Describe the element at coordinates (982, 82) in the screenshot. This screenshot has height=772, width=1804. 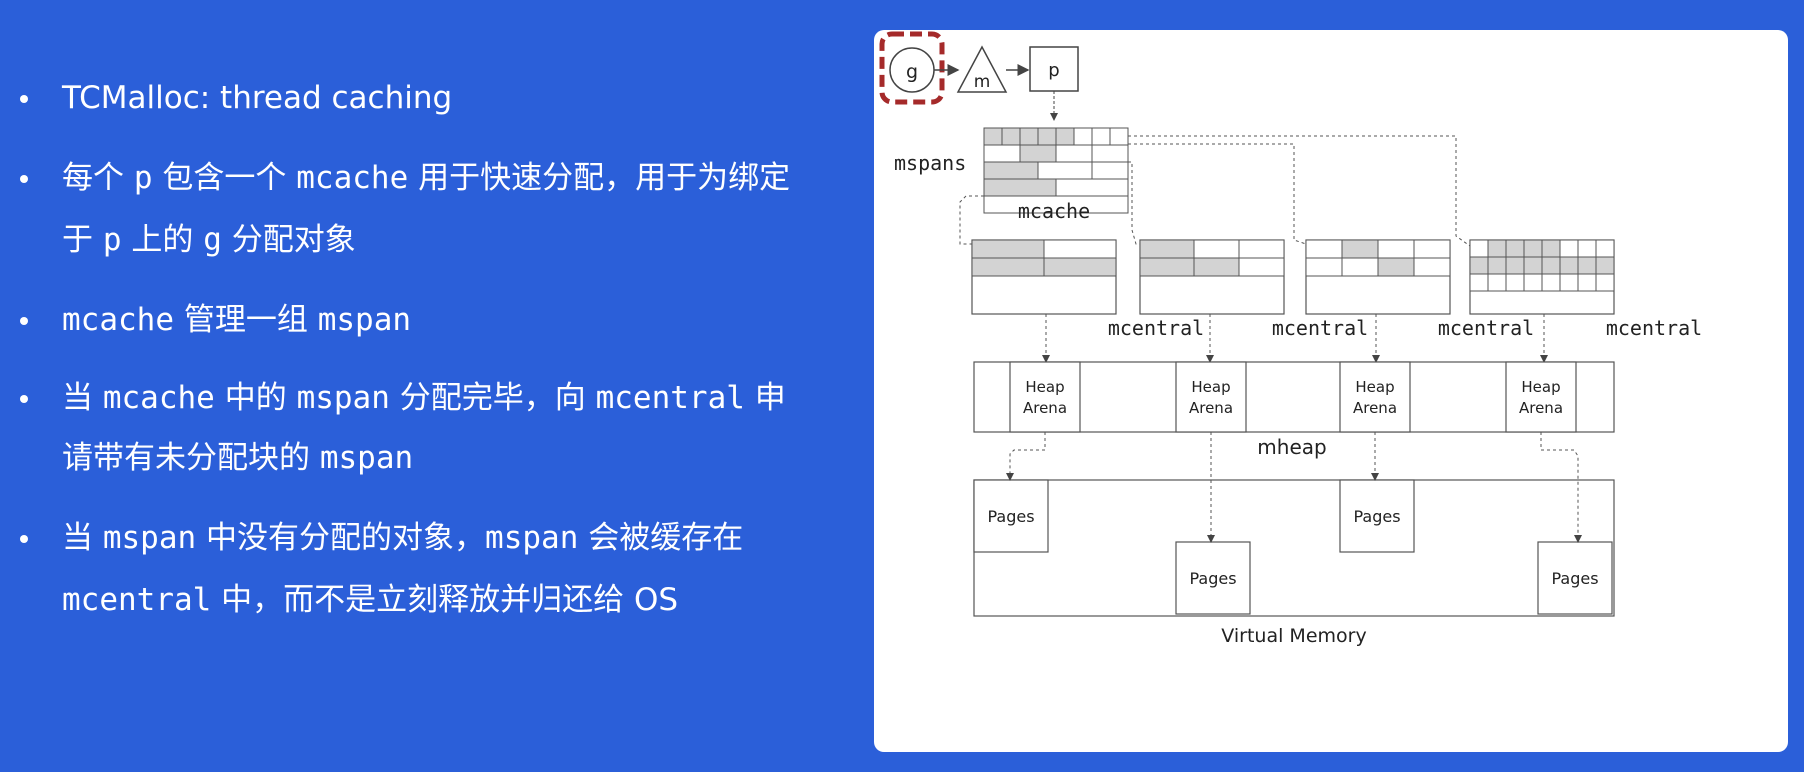
I see `m-label: m` at that location.